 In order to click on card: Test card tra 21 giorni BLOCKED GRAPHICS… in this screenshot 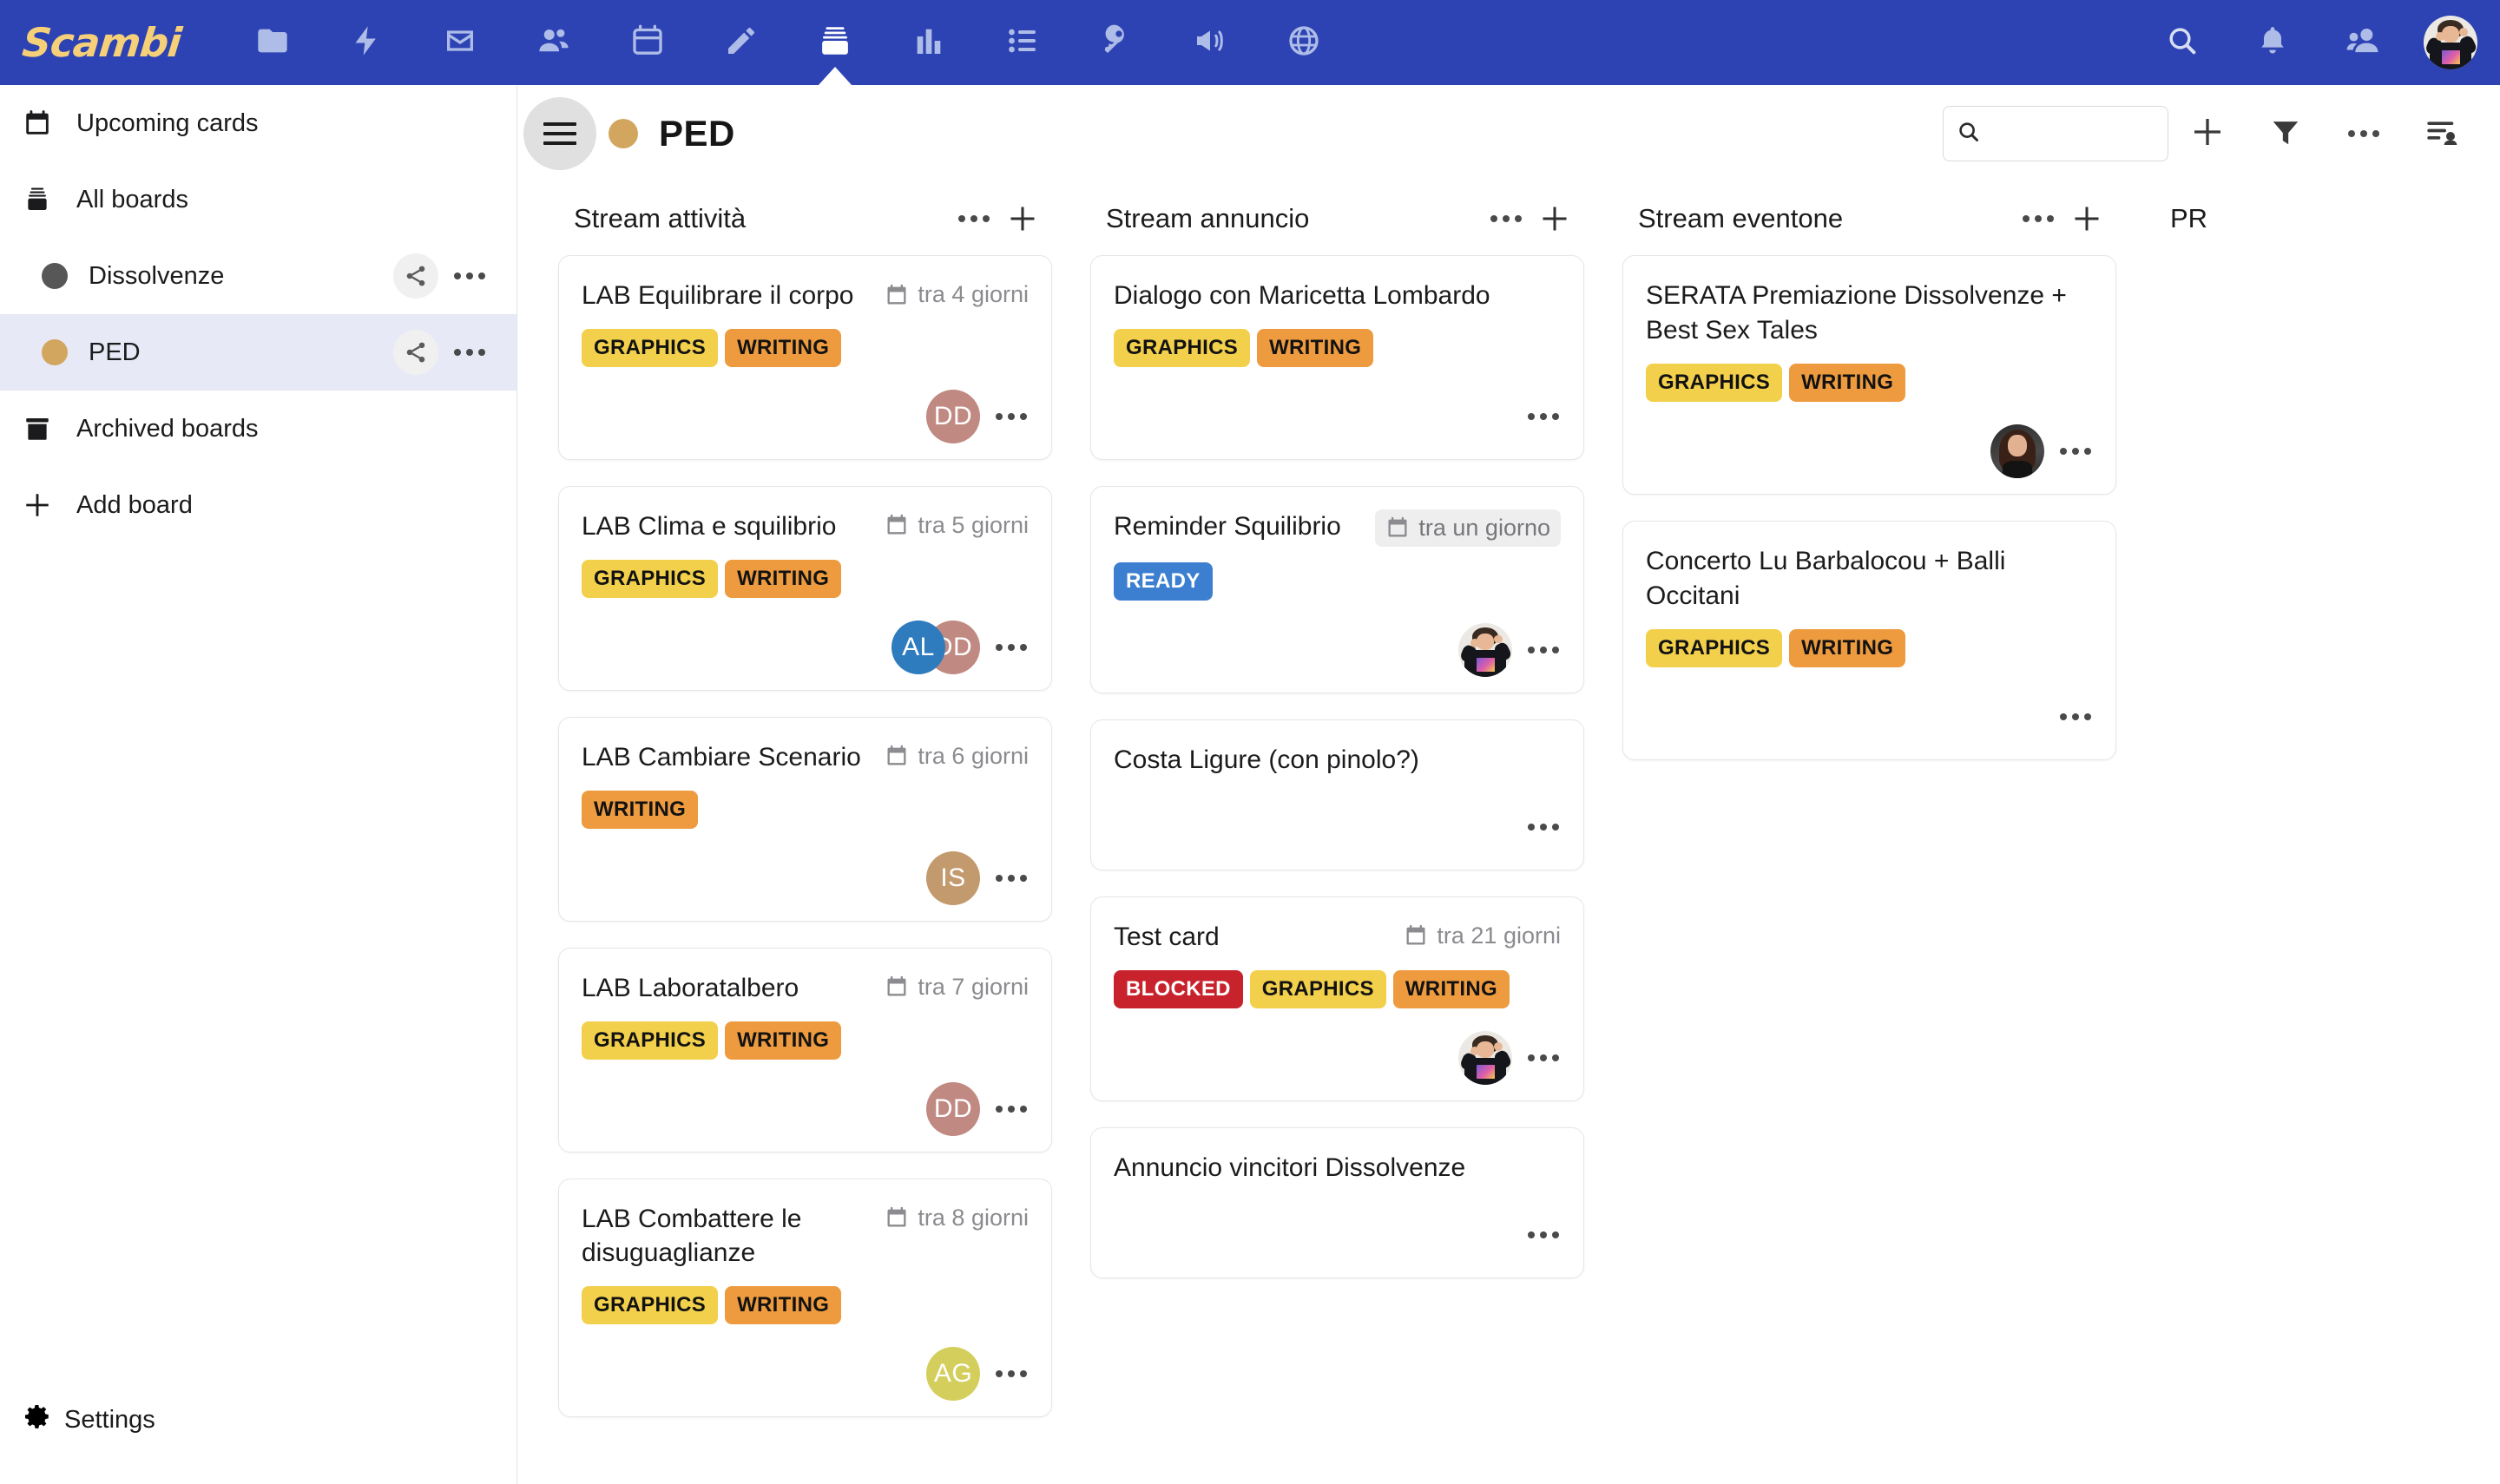, I will do `click(1337, 999)`.